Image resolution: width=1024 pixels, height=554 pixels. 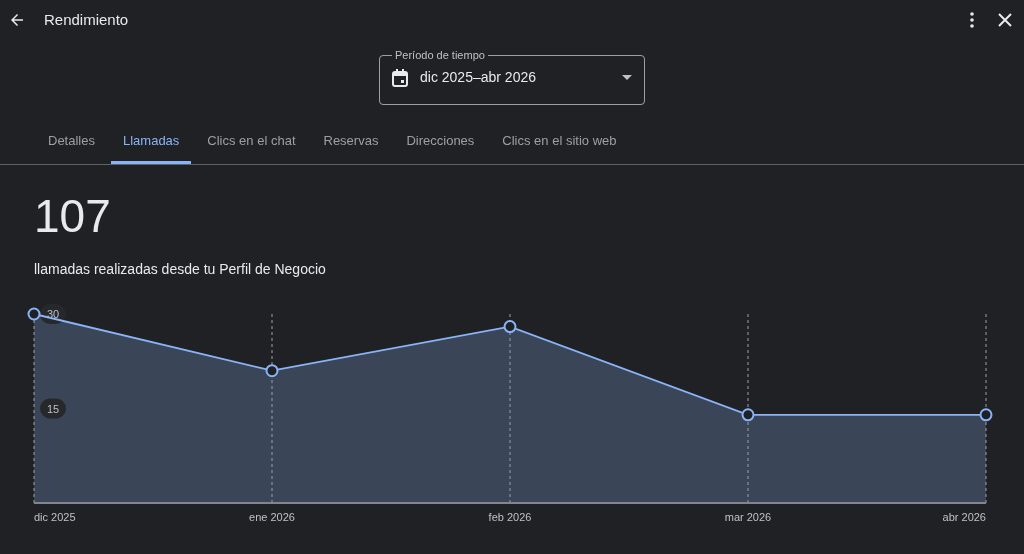 What do you see at coordinates (748, 516) in the screenshot?
I see `x-axis-label: mar 2026` at bounding box center [748, 516].